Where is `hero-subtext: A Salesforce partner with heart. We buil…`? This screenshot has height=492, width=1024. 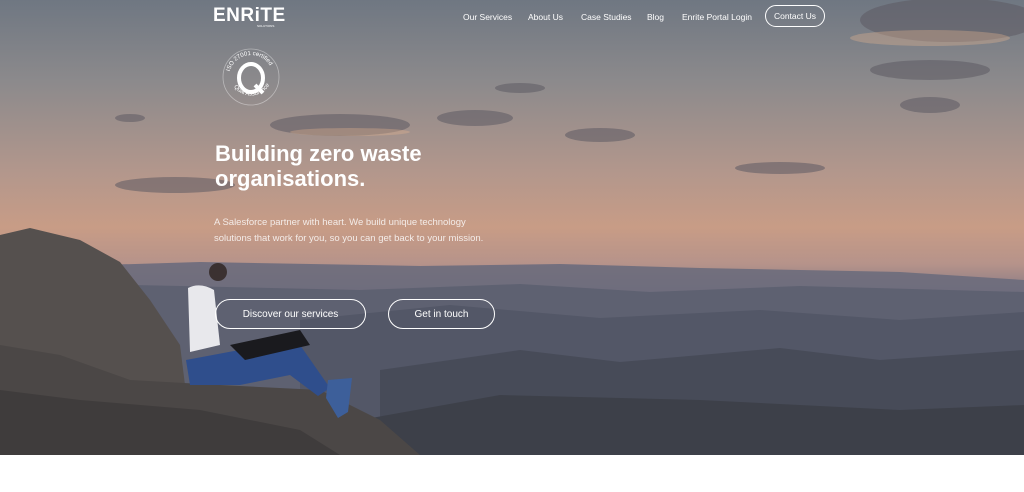 hero-subtext: A Salesforce partner with heart. We buil… is located at coordinates (349, 230).